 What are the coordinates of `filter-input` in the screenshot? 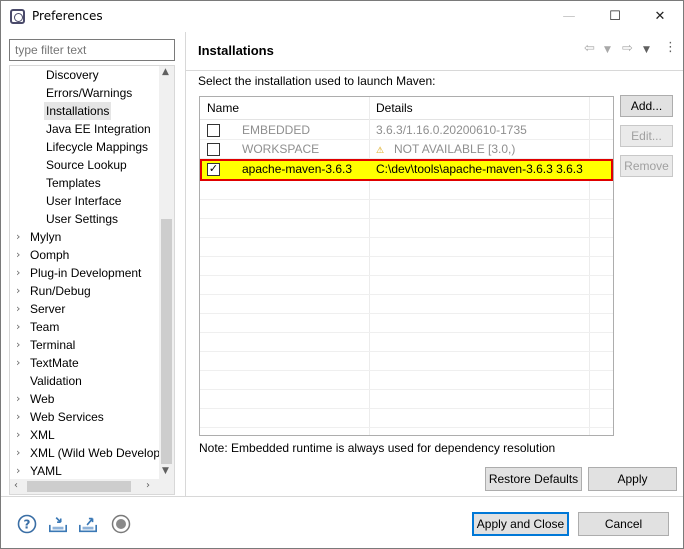 It's located at (92, 50).